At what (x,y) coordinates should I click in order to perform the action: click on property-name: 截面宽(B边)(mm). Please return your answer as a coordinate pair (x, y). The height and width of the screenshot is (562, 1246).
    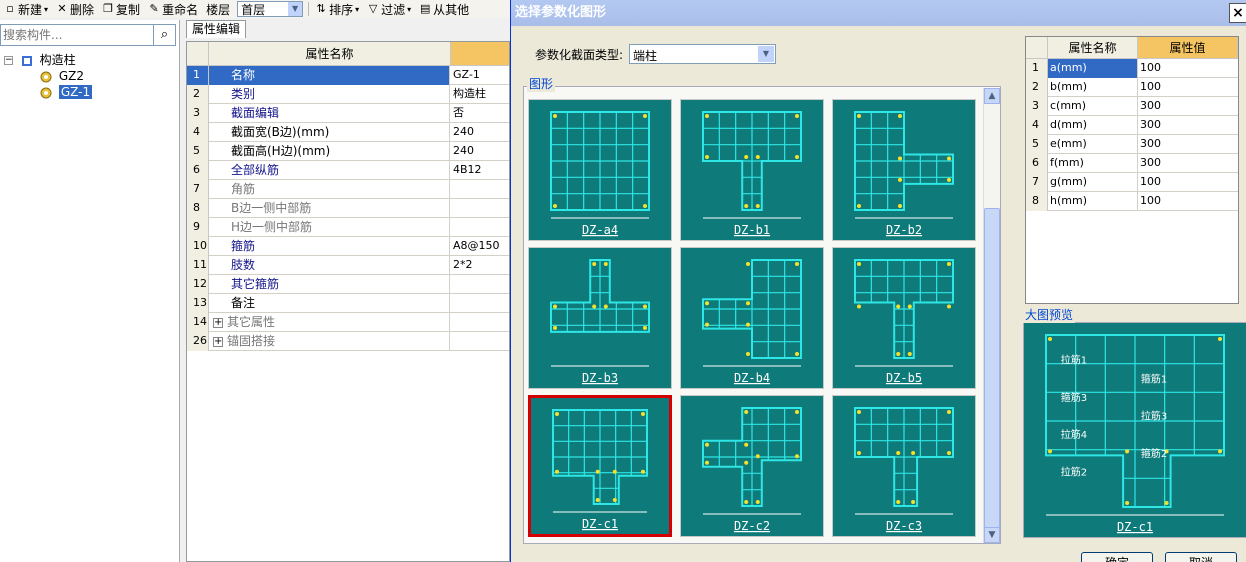
    Looking at the image, I should click on (329, 132).